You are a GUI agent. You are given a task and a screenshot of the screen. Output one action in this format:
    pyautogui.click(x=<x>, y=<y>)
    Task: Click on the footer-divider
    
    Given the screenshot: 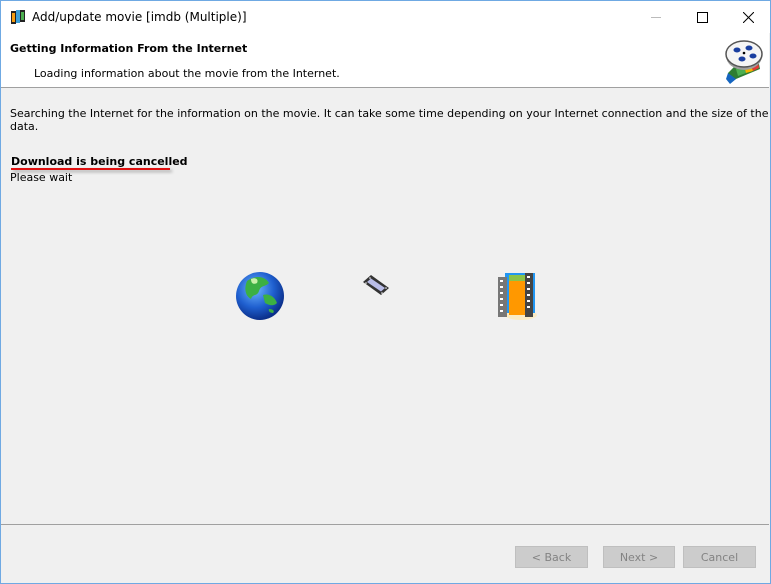 What is the action you would take?
    pyautogui.click(x=385, y=524)
    